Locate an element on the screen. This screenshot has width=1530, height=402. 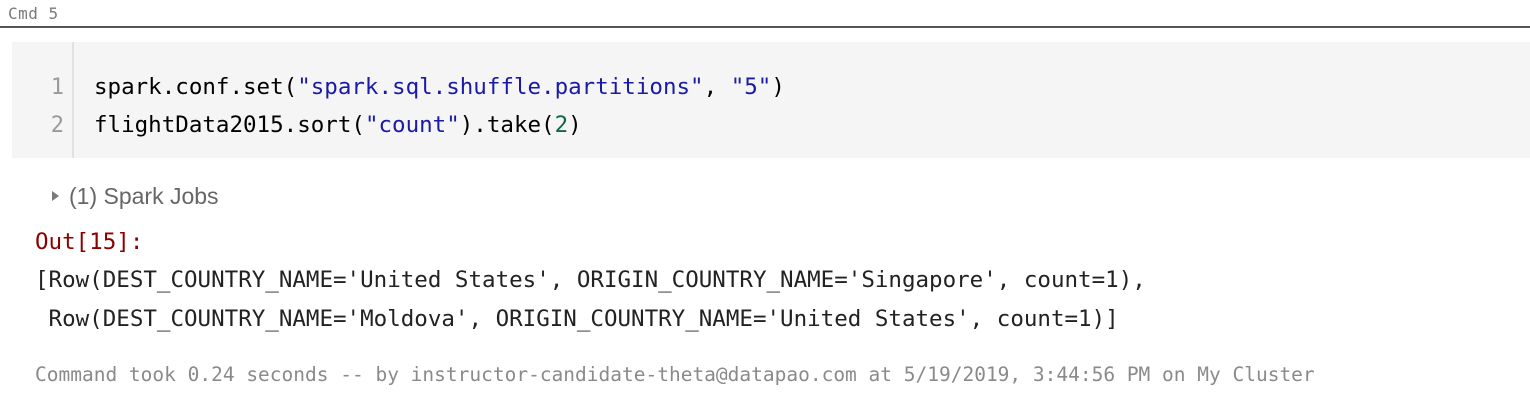
code-line: flightData2015.sort("count").take(2) is located at coordinates (338, 125).